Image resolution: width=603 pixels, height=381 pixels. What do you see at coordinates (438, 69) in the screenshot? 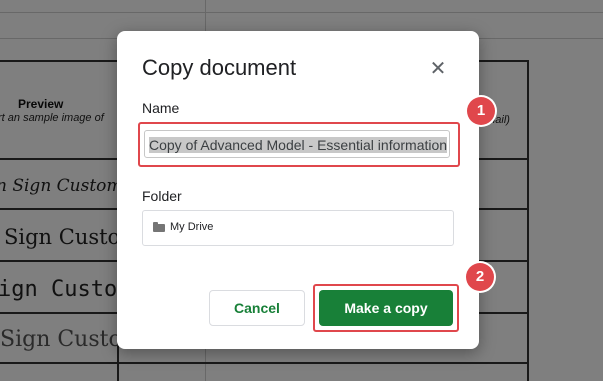
I see `close-icon: ✕` at bounding box center [438, 69].